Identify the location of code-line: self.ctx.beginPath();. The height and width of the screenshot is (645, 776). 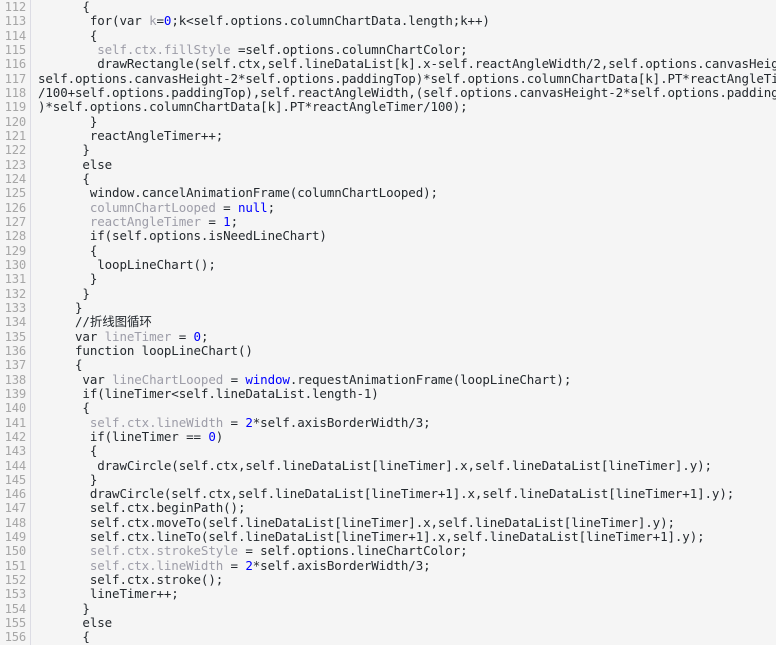
(404, 508).